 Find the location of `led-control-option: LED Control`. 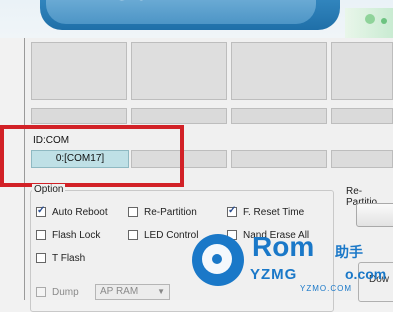

led-control-option: LED Control is located at coordinates (163, 235).